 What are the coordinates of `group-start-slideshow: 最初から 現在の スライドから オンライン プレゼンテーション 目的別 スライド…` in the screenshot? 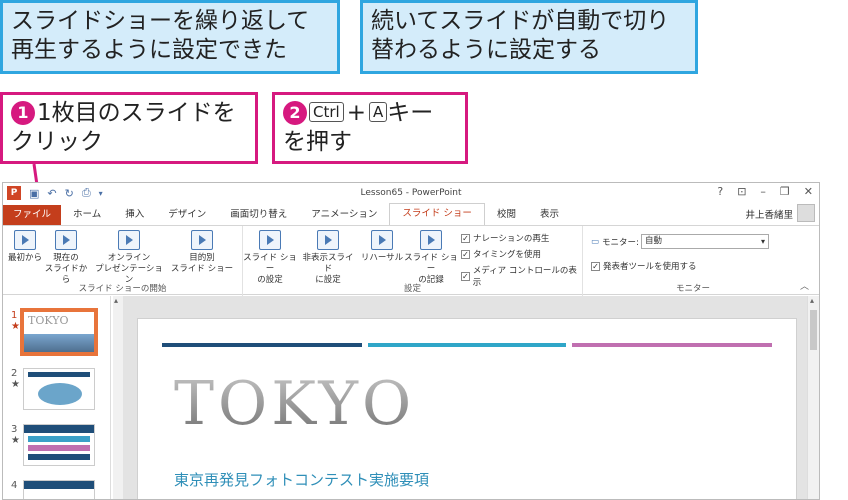 It's located at (123, 261).